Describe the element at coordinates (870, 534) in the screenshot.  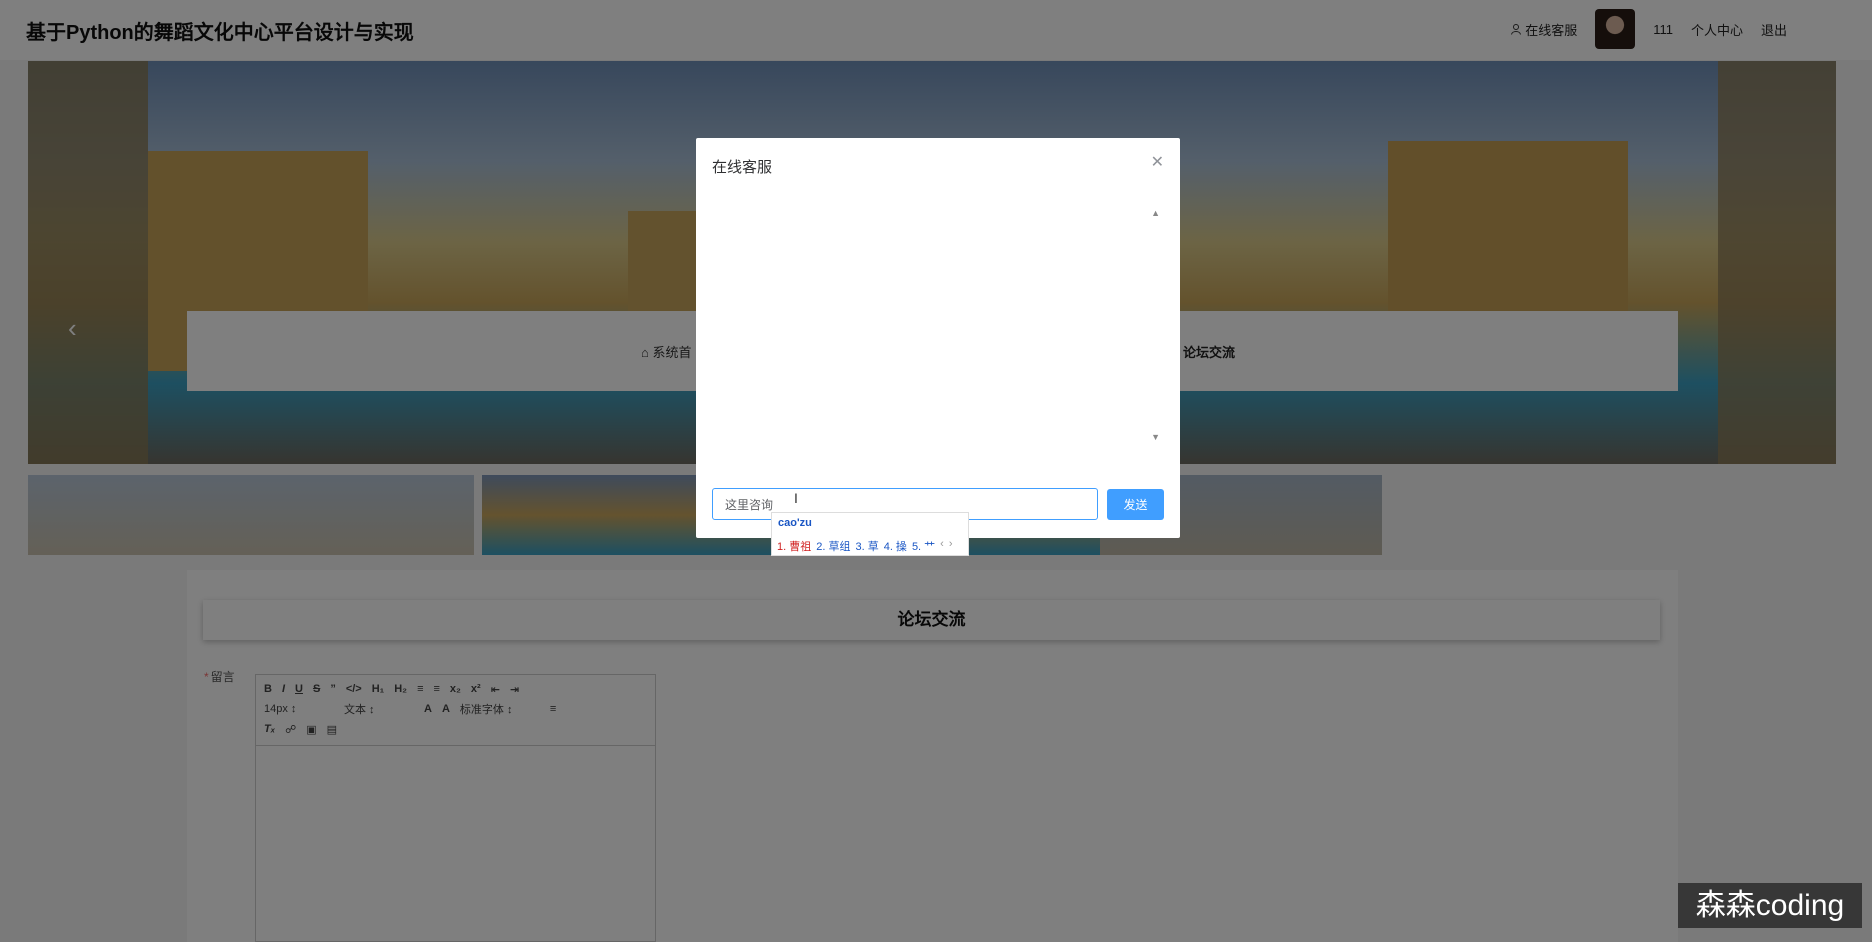
I see `ime-candidate-popup: cao'zu 1. 曹祖 2. 草组 3. 草 4. 操 5. 艹 ‹ ›` at that location.